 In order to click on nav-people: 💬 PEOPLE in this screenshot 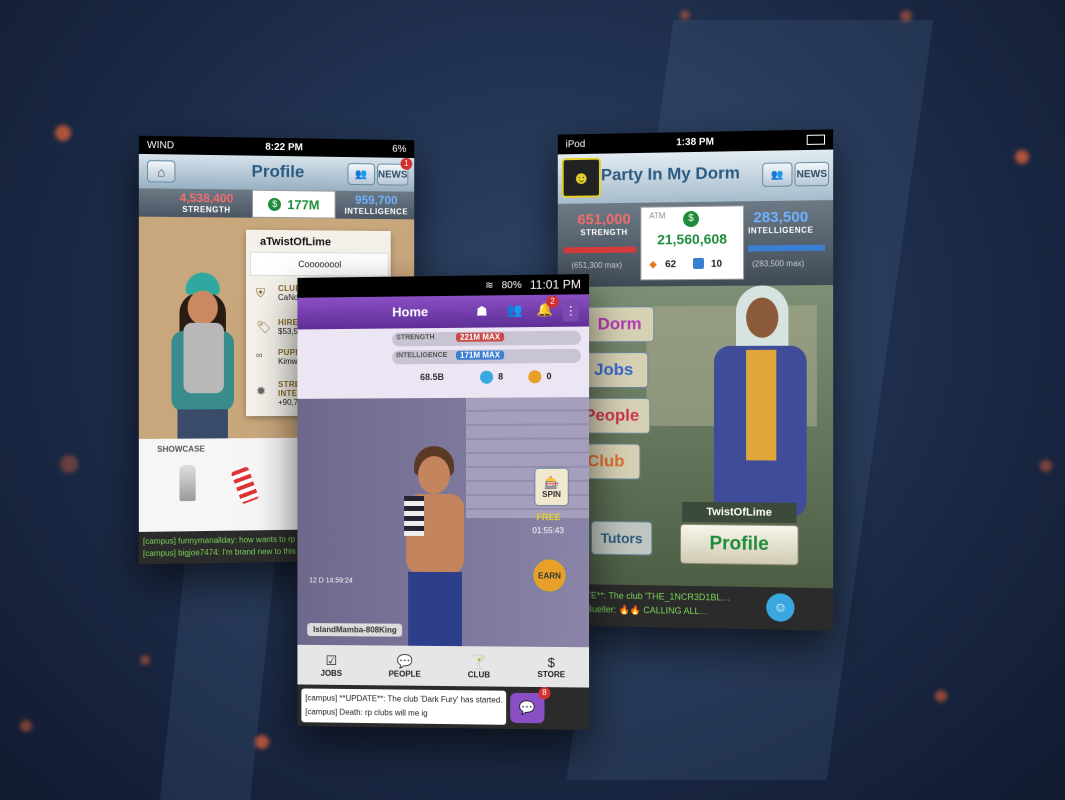, I will do `click(405, 665)`.